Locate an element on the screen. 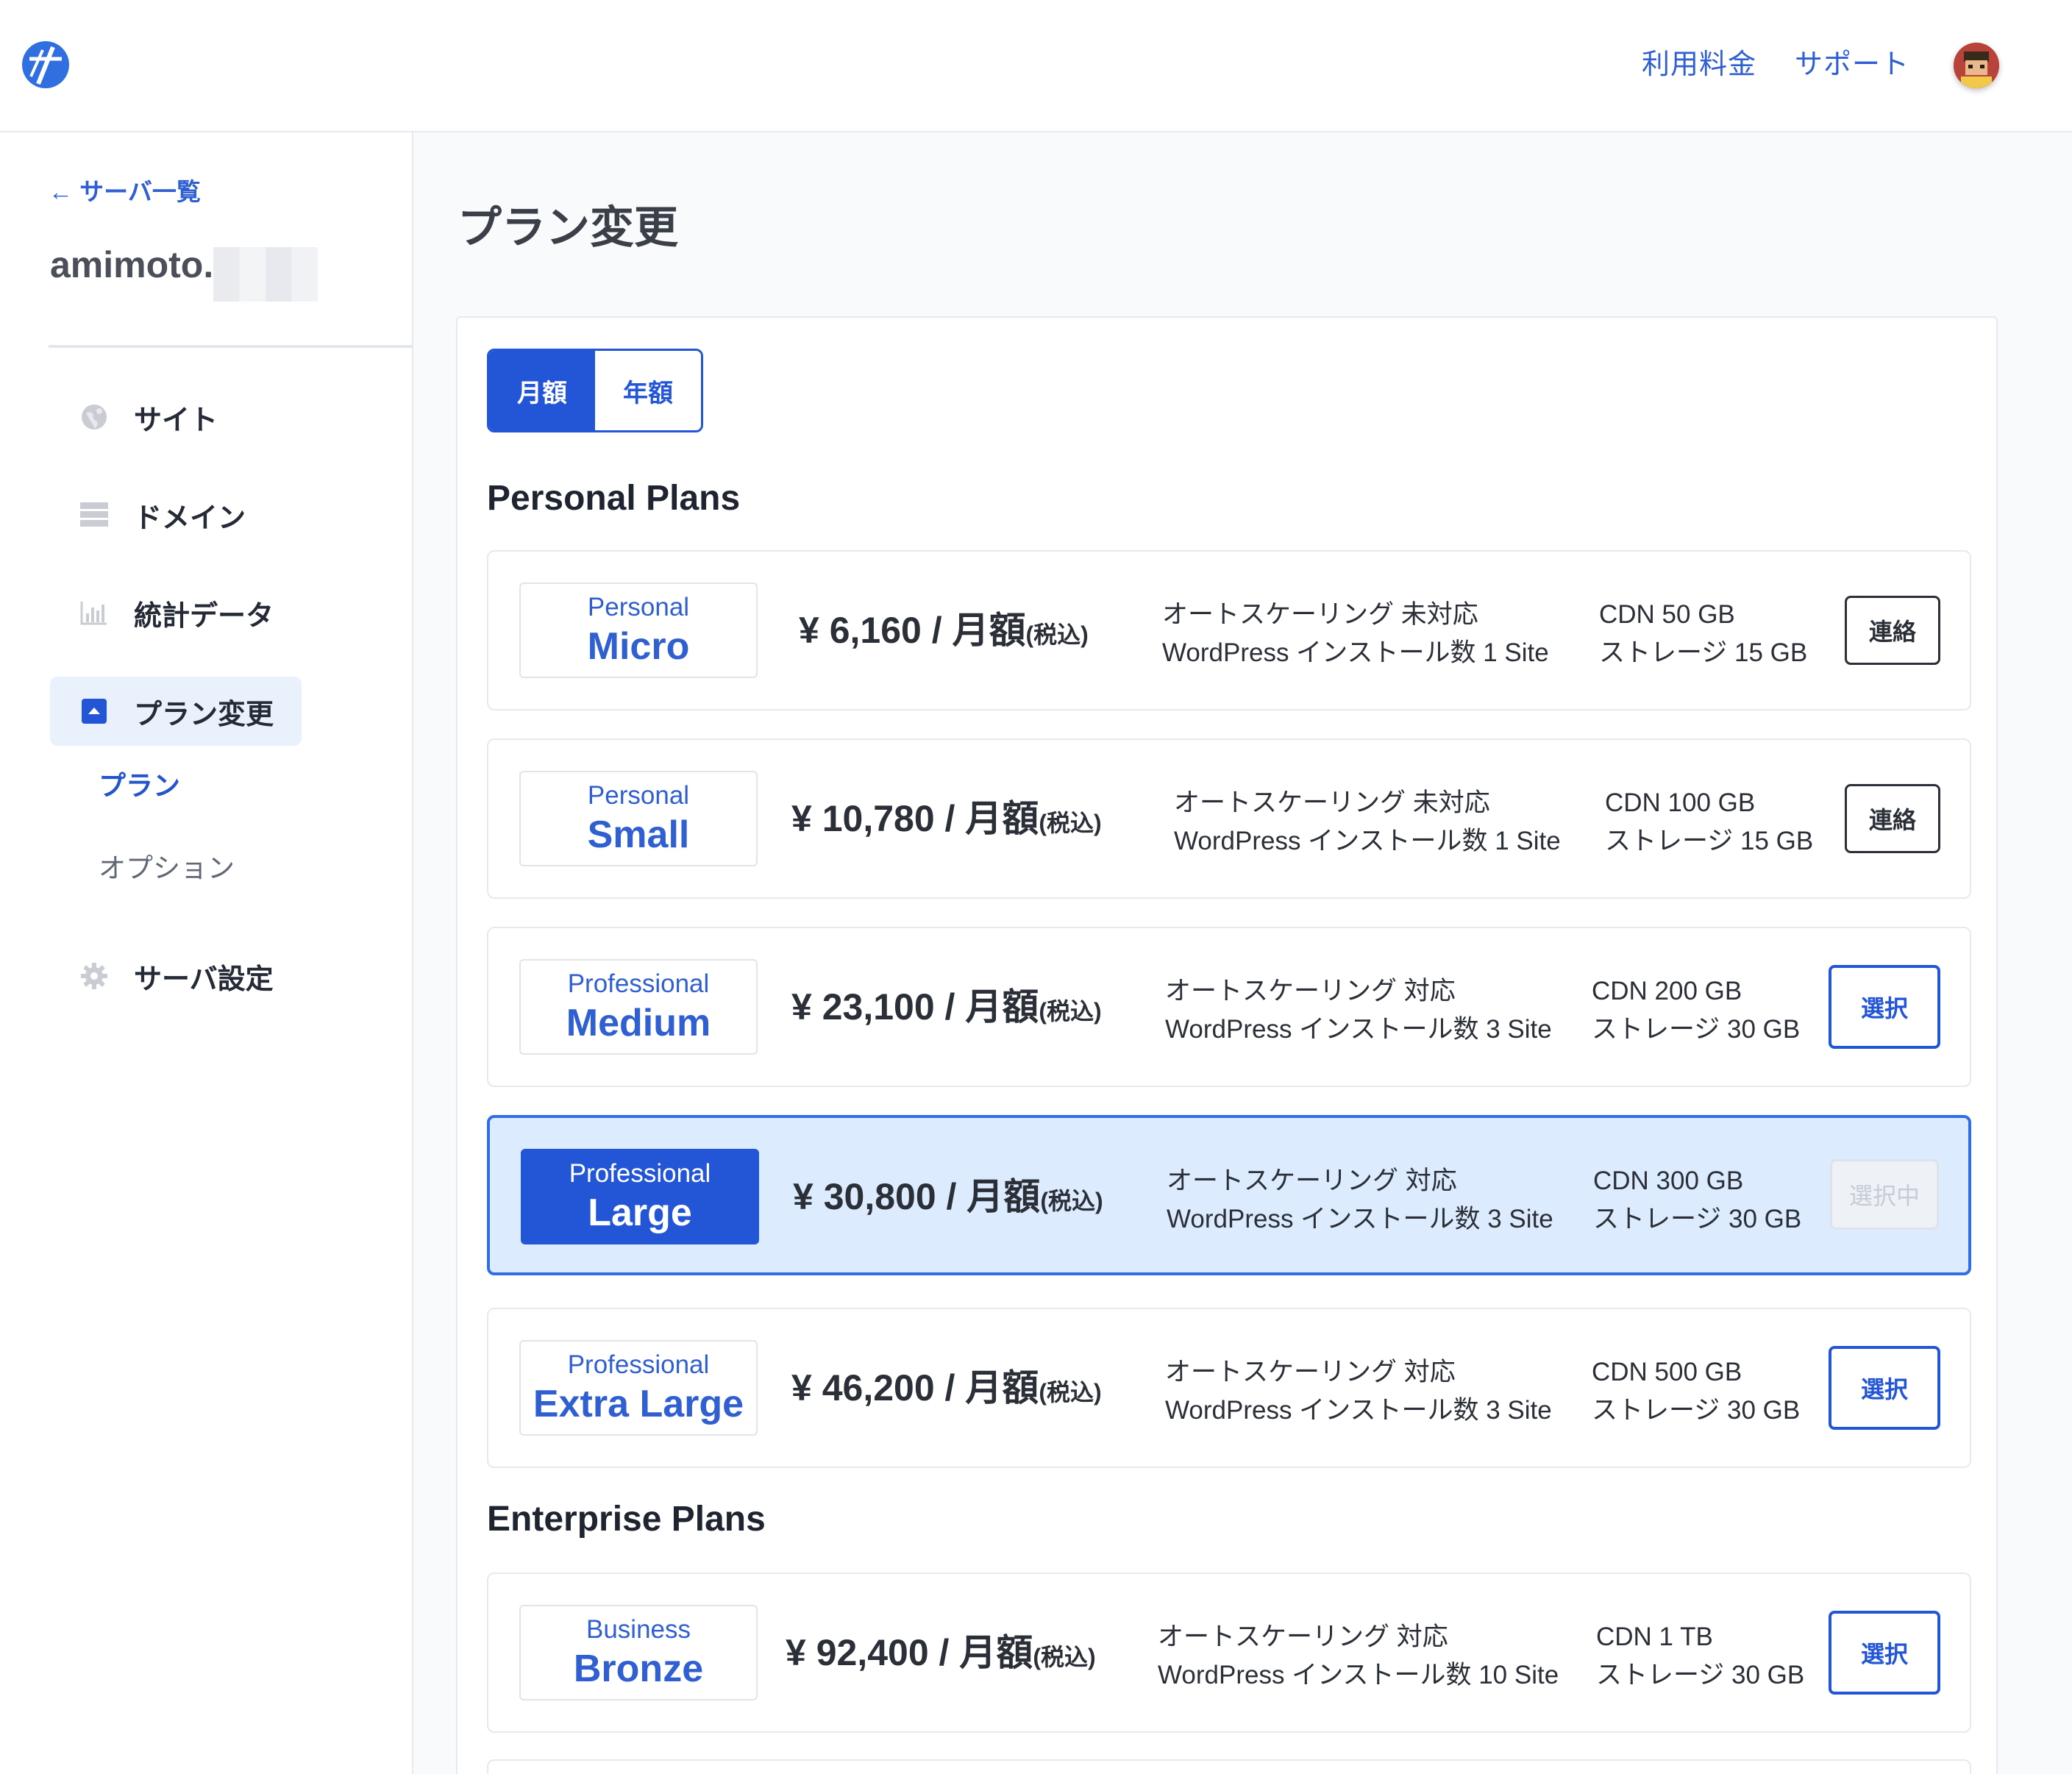 Image resolution: width=2072 pixels, height=1774 pixels. plan-badge: Professional Large is located at coordinates (640, 1196).